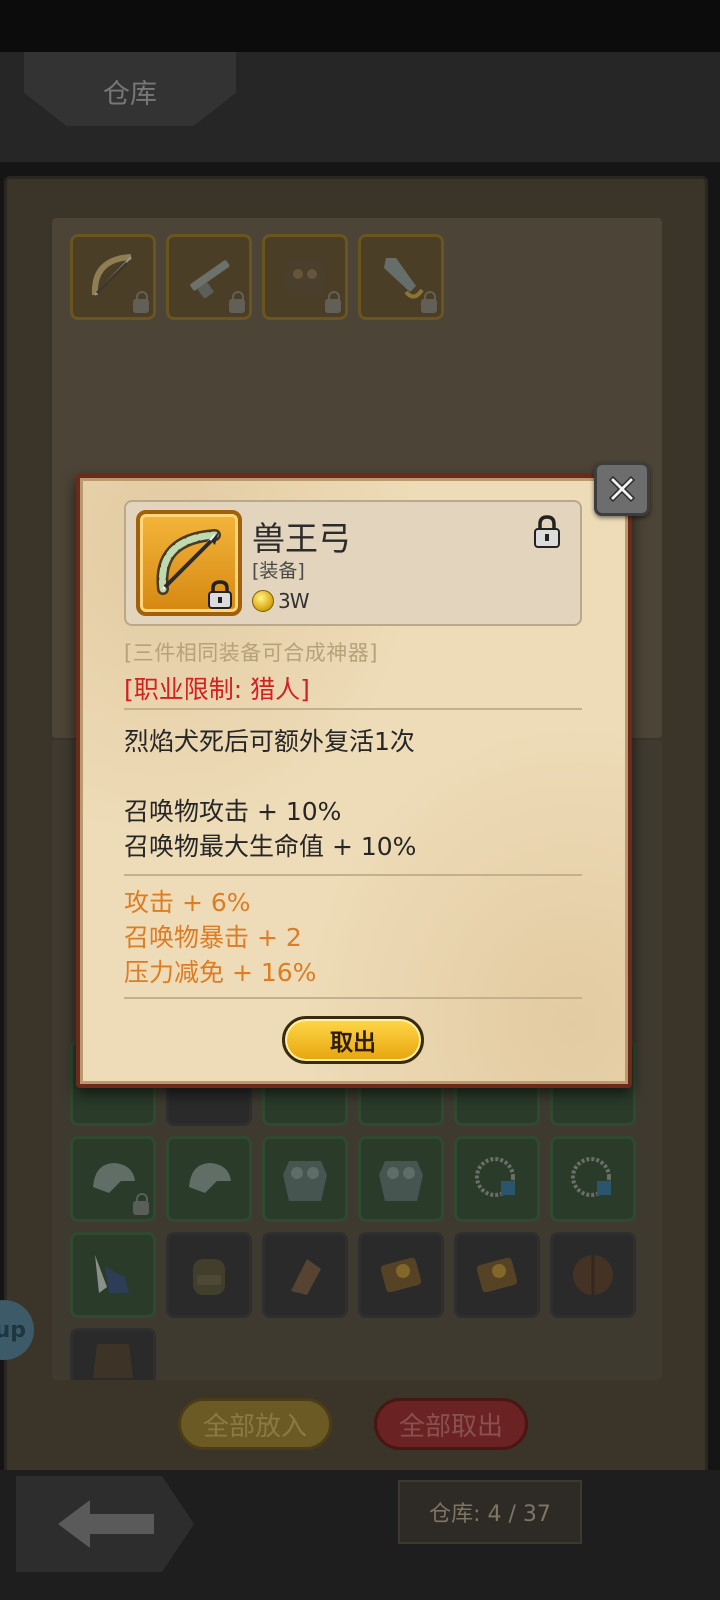  What do you see at coordinates (263, 601) in the screenshot?
I see `gold-coin-icon` at bounding box center [263, 601].